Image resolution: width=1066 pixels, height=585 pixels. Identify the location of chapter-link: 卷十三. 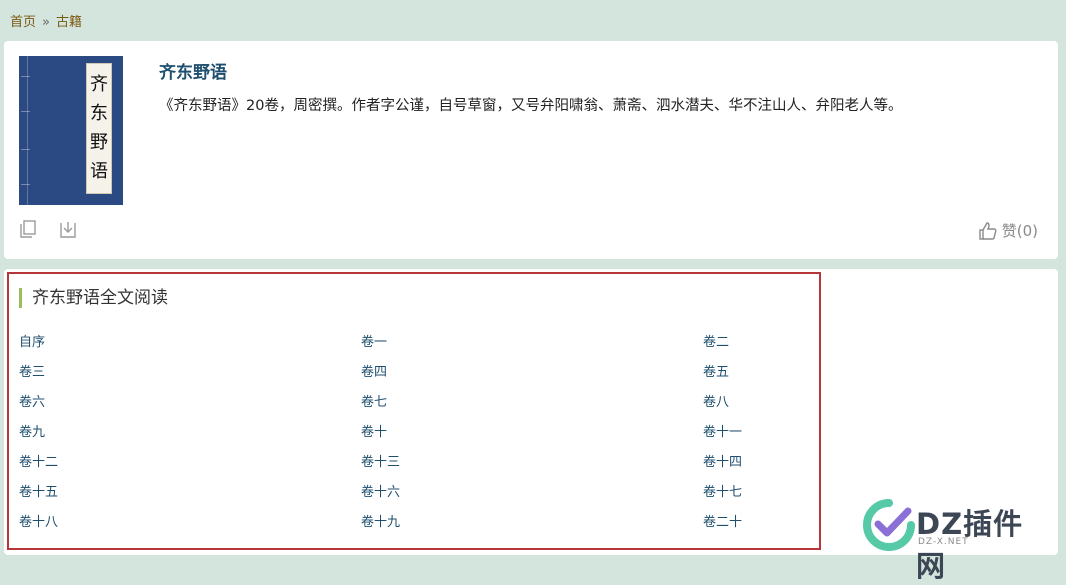
(532, 463).